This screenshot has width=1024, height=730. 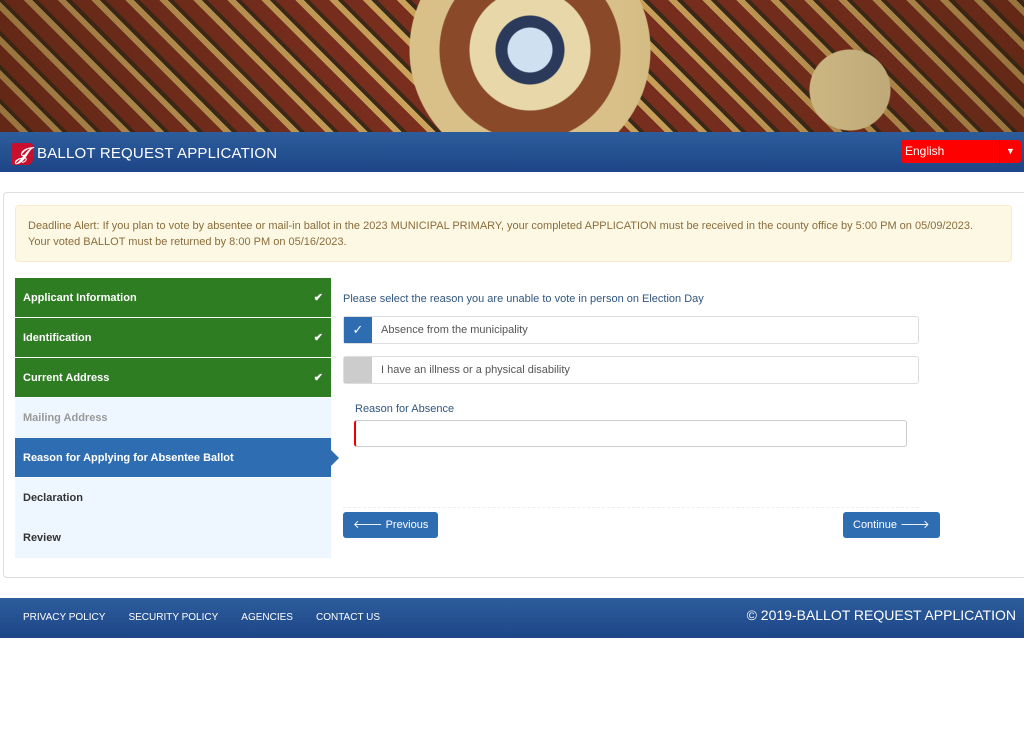 What do you see at coordinates (173, 378) in the screenshot?
I see `step-current-address: Current Address ✔` at bounding box center [173, 378].